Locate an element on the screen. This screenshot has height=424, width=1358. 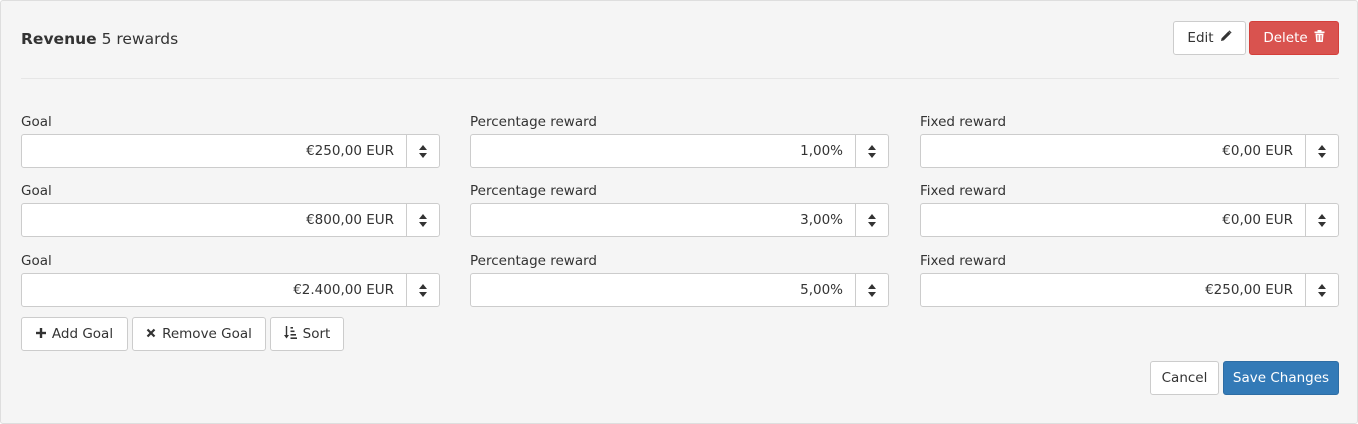
sort-button: Sort is located at coordinates (307, 334).